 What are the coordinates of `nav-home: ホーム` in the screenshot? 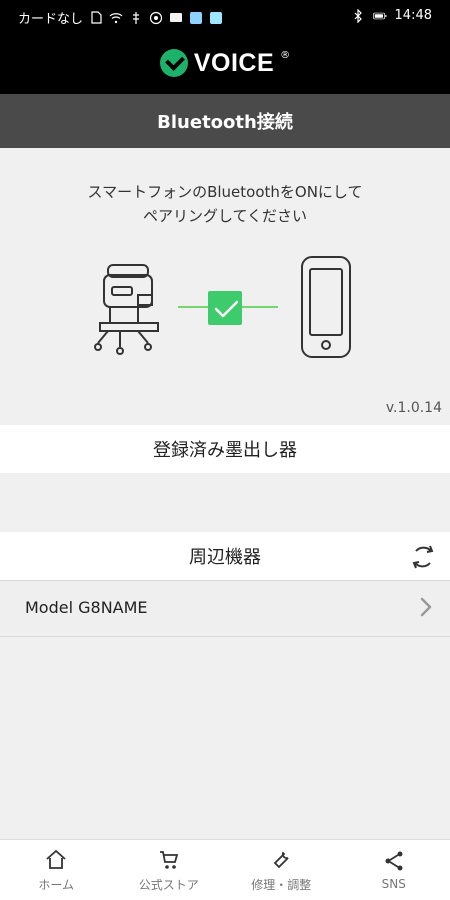 It's located at (56, 870).